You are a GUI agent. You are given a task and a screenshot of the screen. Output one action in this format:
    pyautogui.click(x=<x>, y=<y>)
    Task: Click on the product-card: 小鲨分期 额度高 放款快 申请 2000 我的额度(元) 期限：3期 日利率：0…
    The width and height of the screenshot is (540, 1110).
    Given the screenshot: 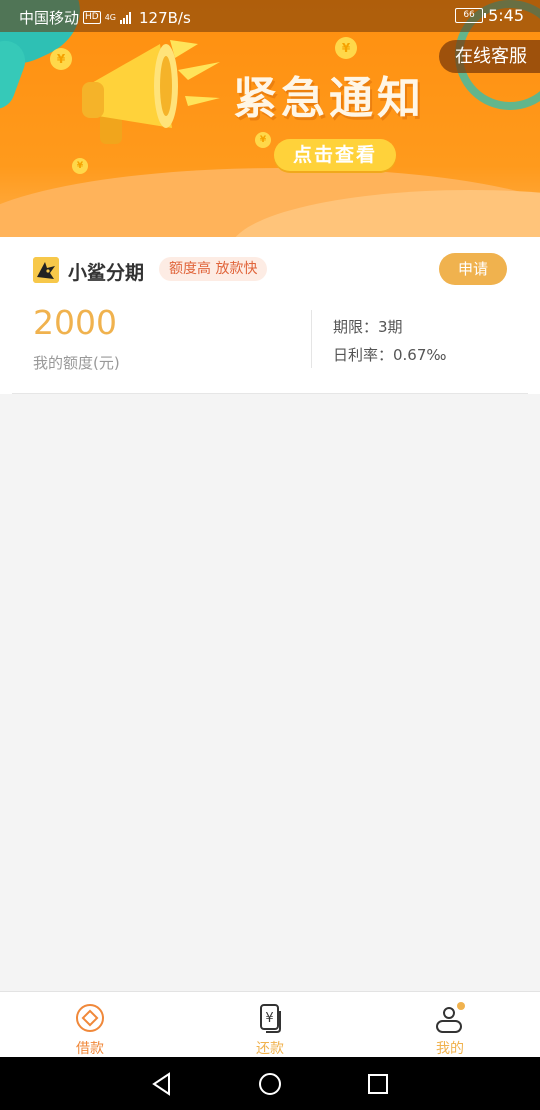 What is the action you would take?
    pyautogui.click(x=270, y=315)
    